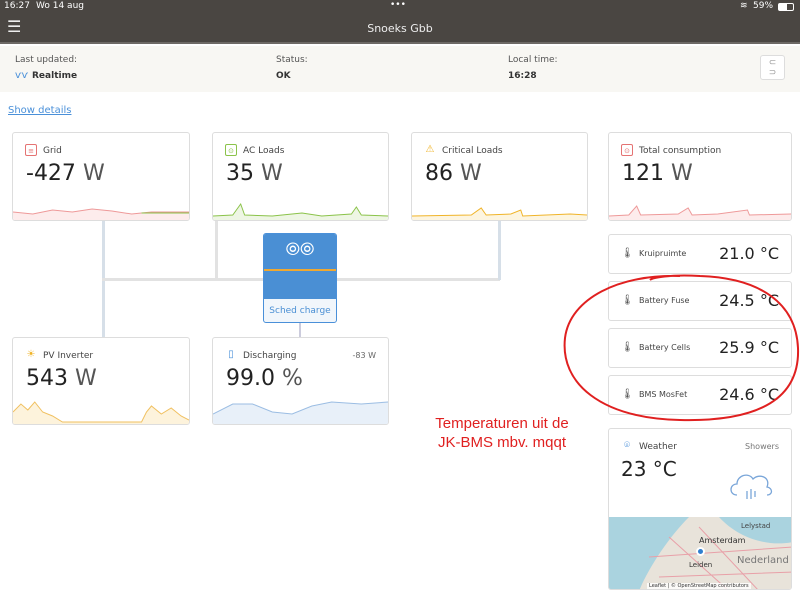  What do you see at coordinates (300, 176) in the screenshot?
I see `ac-loads-card: ⊙ AC Loads 35 W` at bounding box center [300, 176].